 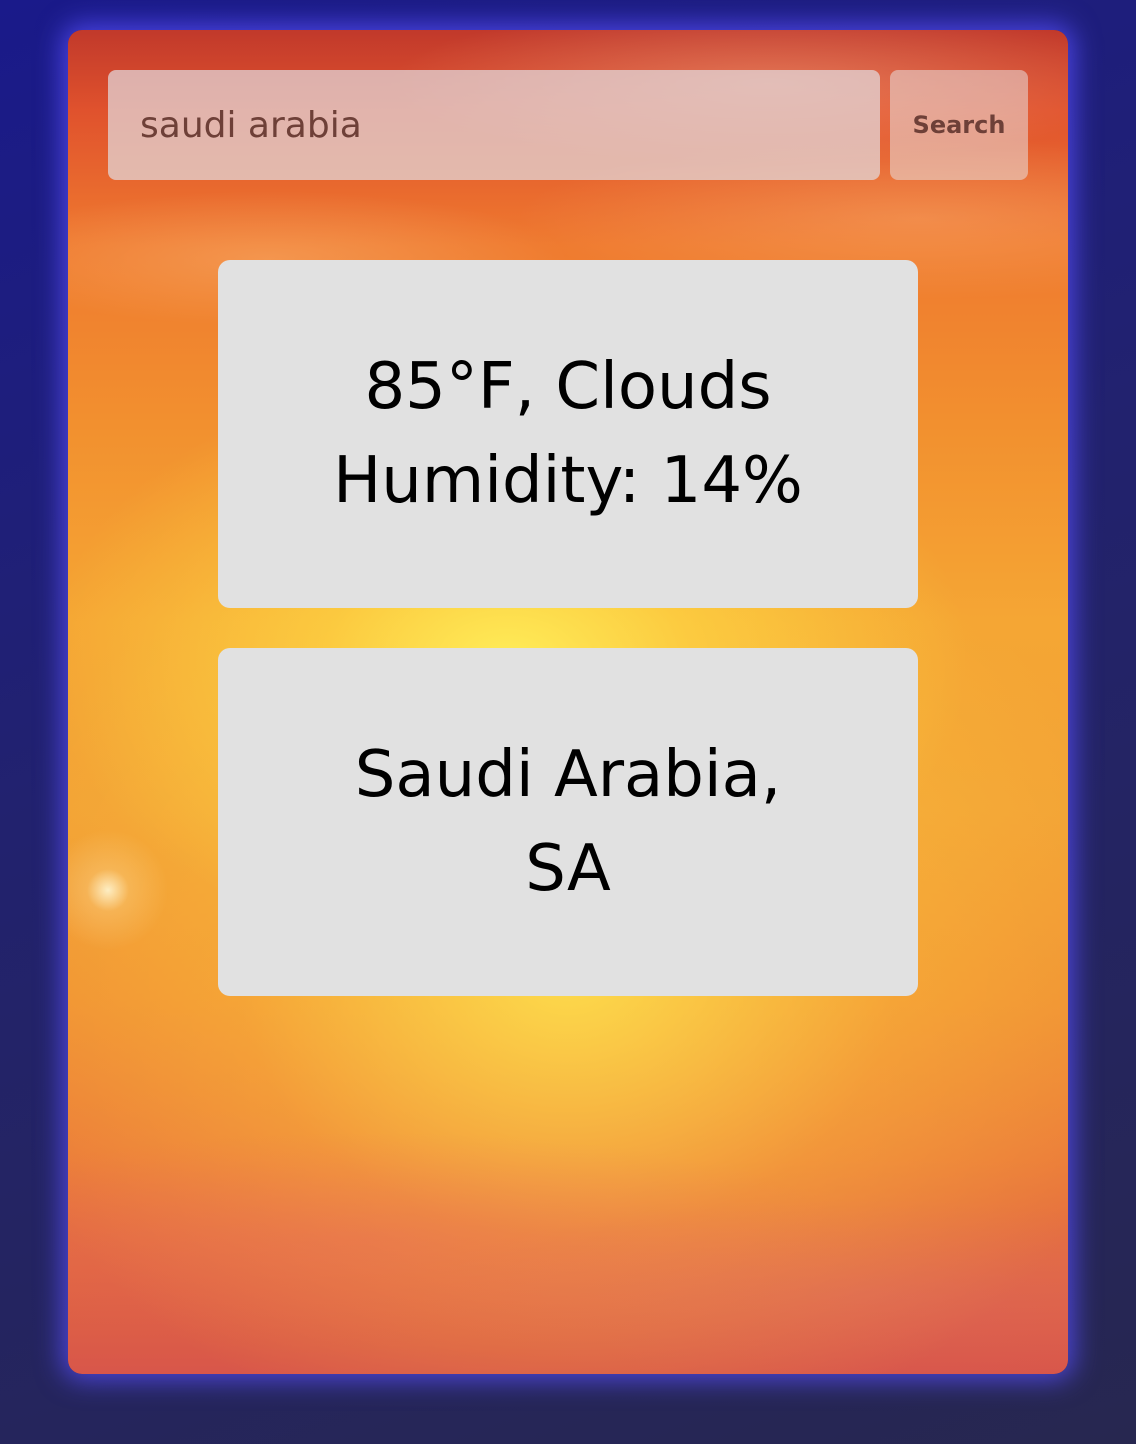 What do you see at coordinates (568, 822) in the screenshot?
I see `location-panel: Saudi Arabia, SA` at bounding box center [568, 822].